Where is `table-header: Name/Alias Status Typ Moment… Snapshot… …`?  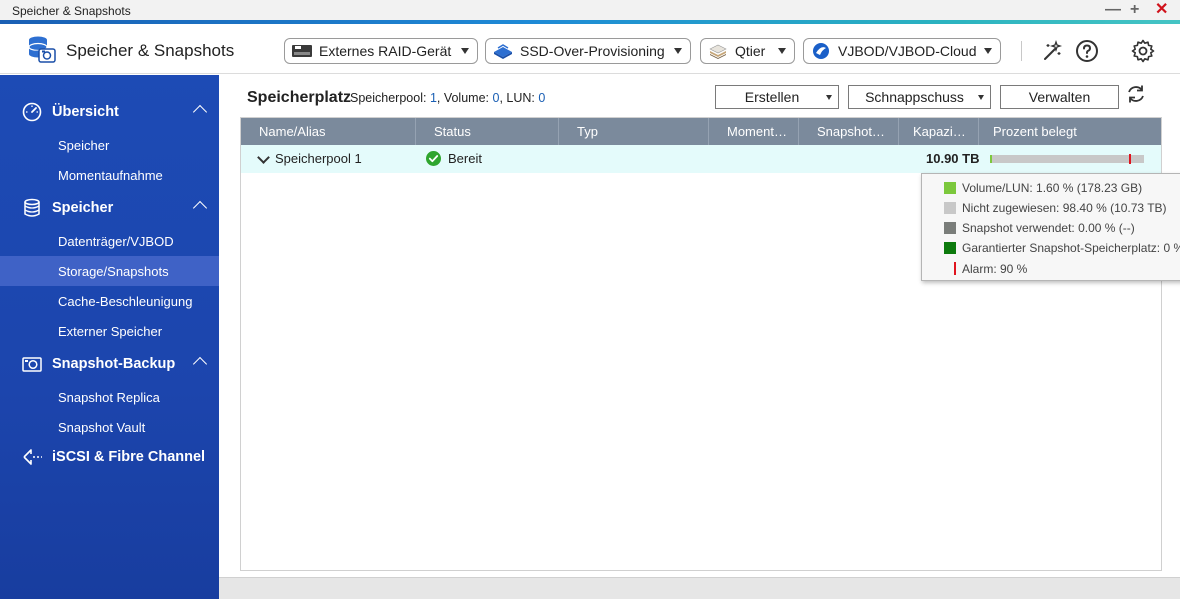
table-header: Name/Alias Status Typ Moment… Snapshot… … is located at coordinates (701, 131).